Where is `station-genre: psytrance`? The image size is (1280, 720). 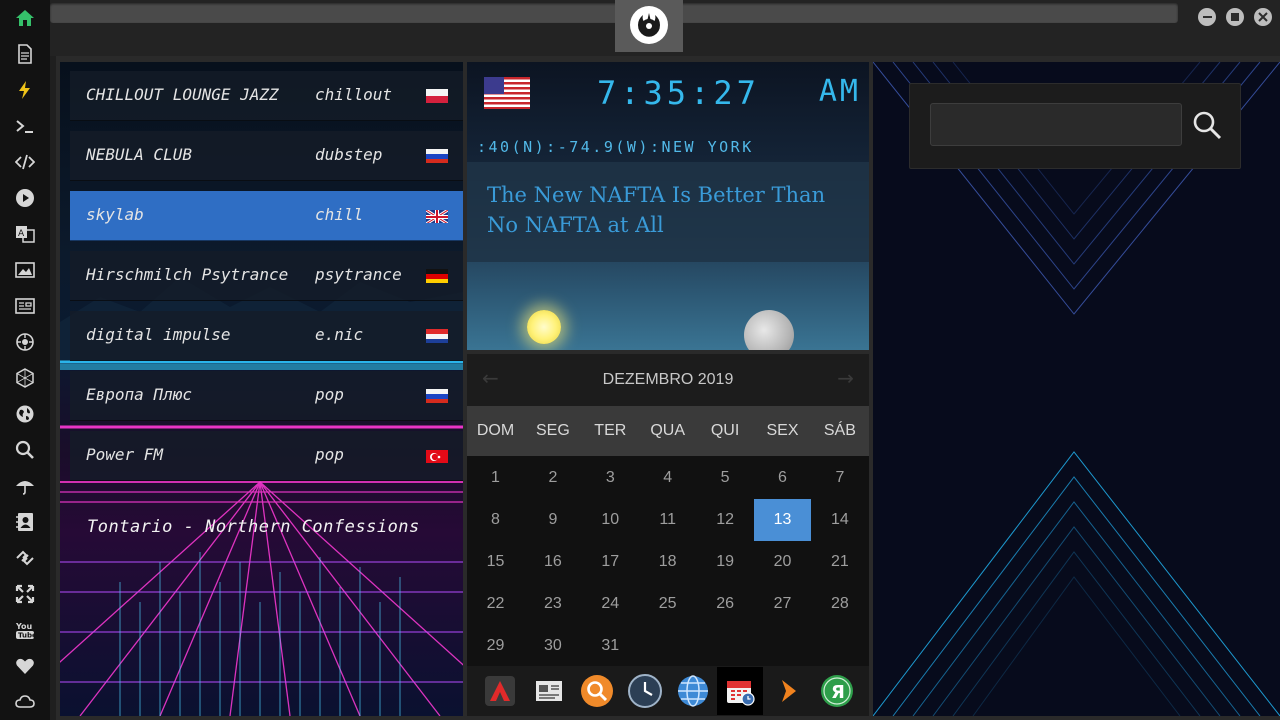
station-genre: psytrance is located at coordinates (358, 274).